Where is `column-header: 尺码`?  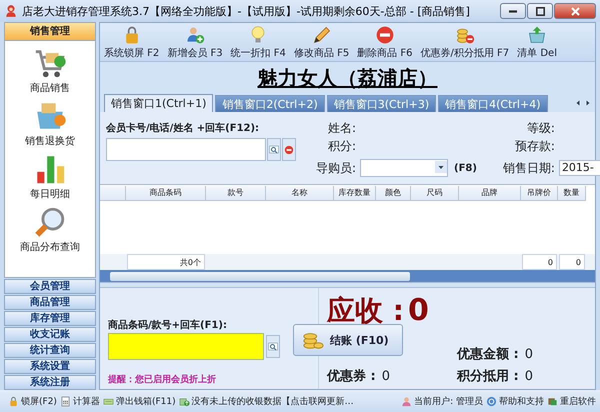
column-header: 尺码 is located at coordinates (435, 193).